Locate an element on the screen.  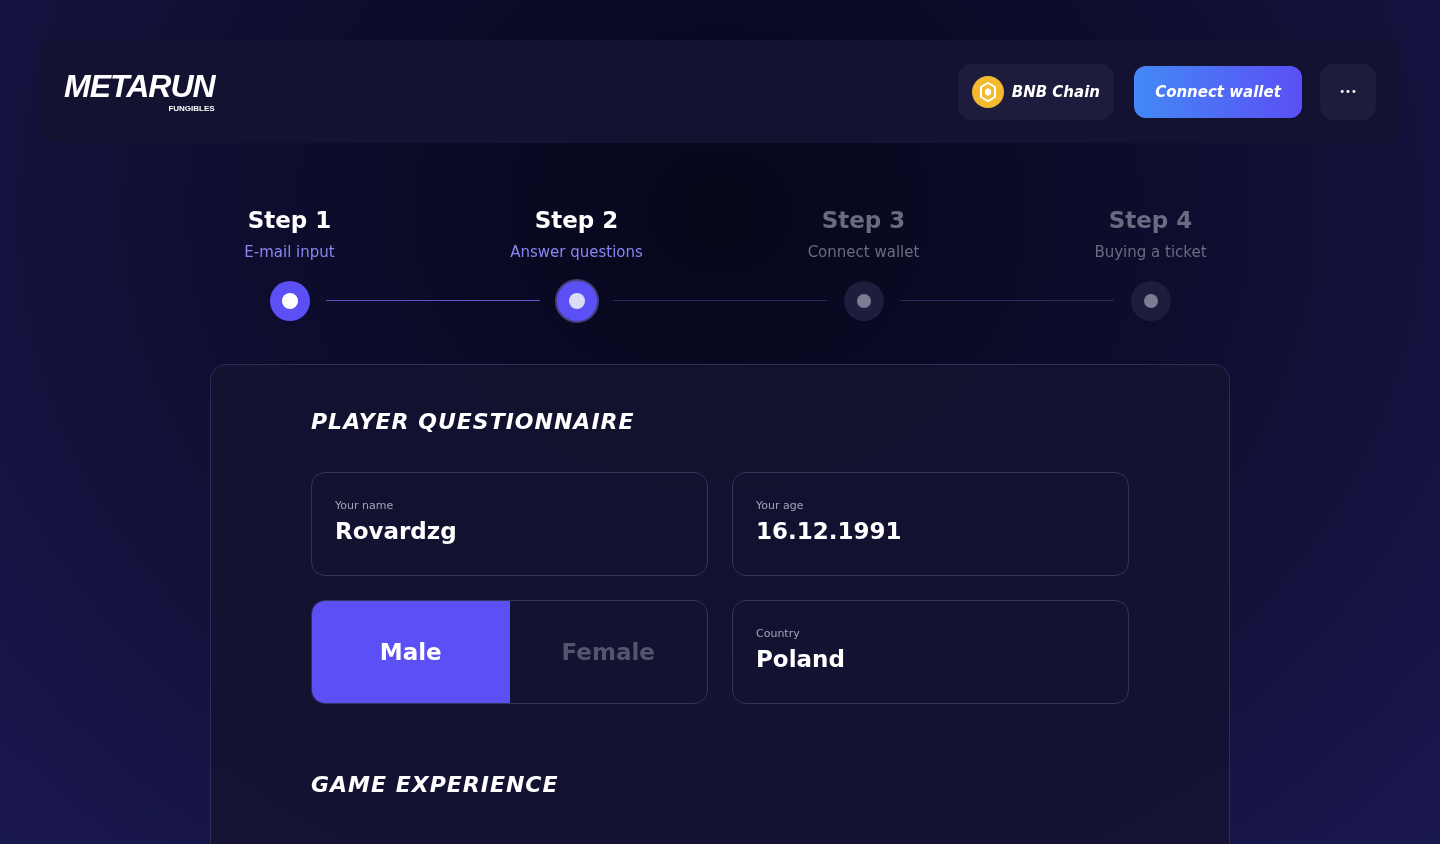
step-subtitle: Answer questions is located at coordinates (576, 252).